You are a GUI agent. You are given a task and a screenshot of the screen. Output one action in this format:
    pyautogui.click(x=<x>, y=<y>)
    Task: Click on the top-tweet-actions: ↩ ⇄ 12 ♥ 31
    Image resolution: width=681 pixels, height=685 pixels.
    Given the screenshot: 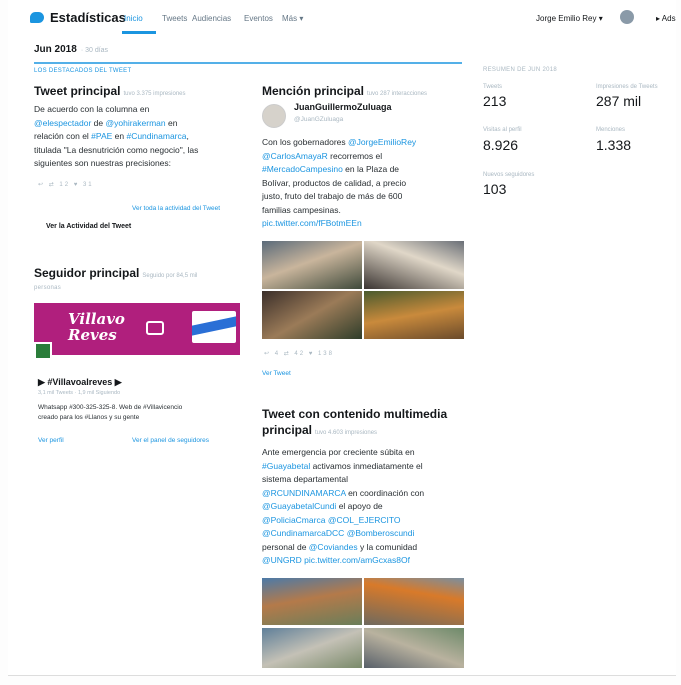 What is the action you would take?
    pyautogui.click(x=66, y=184)
    